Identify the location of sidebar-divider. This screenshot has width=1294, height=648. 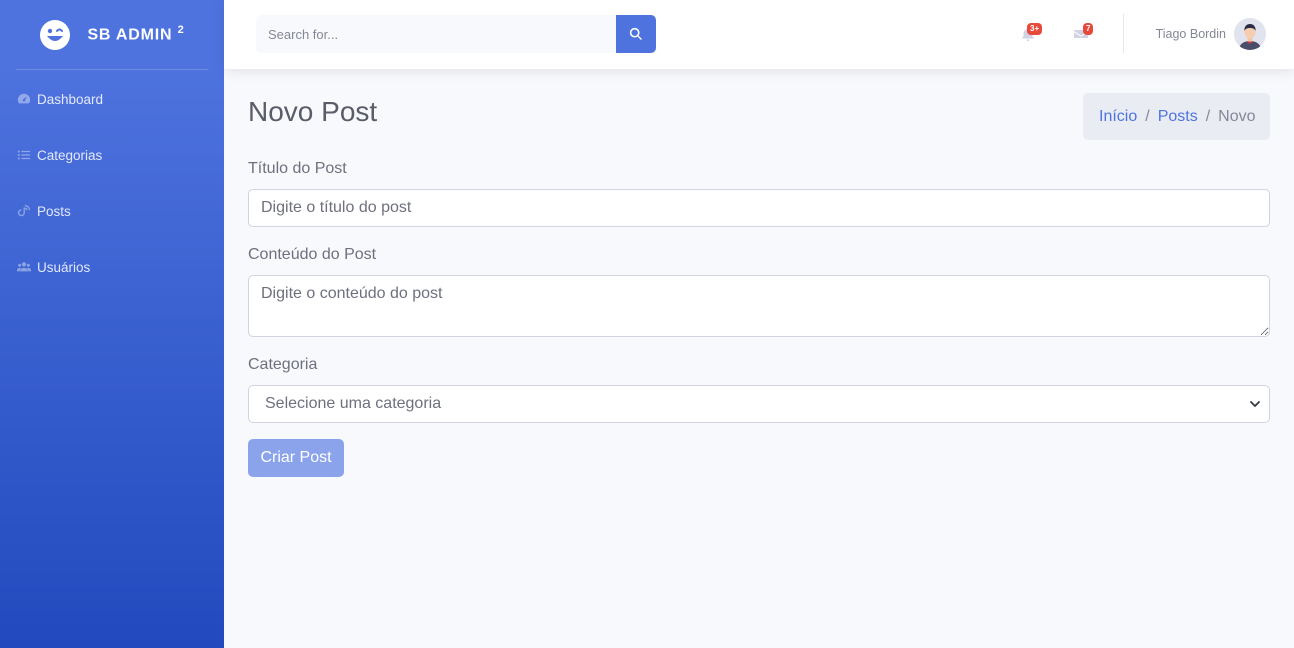
(112, 69).